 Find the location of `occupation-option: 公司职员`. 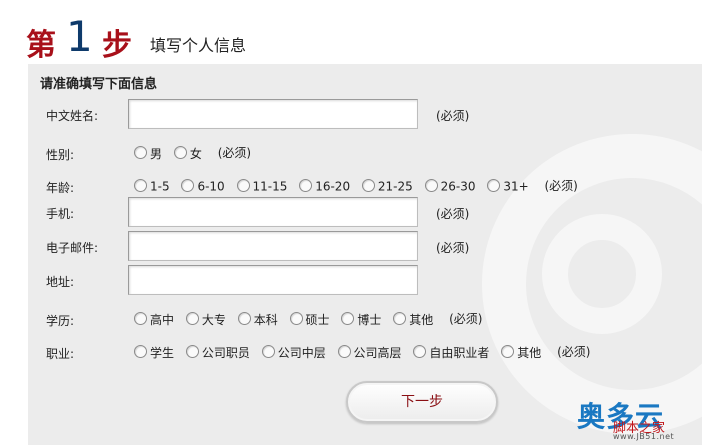

occupation-option: 公司职员 is located at coordinates (217, 352).